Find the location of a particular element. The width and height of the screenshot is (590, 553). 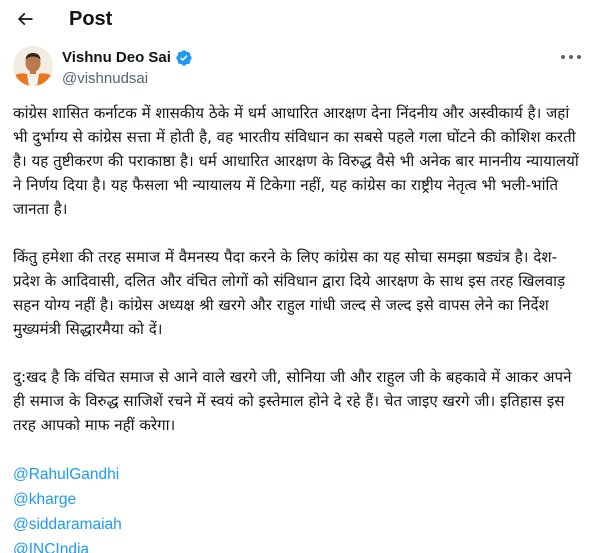

avatar-image is located at coordinates (33, 66).